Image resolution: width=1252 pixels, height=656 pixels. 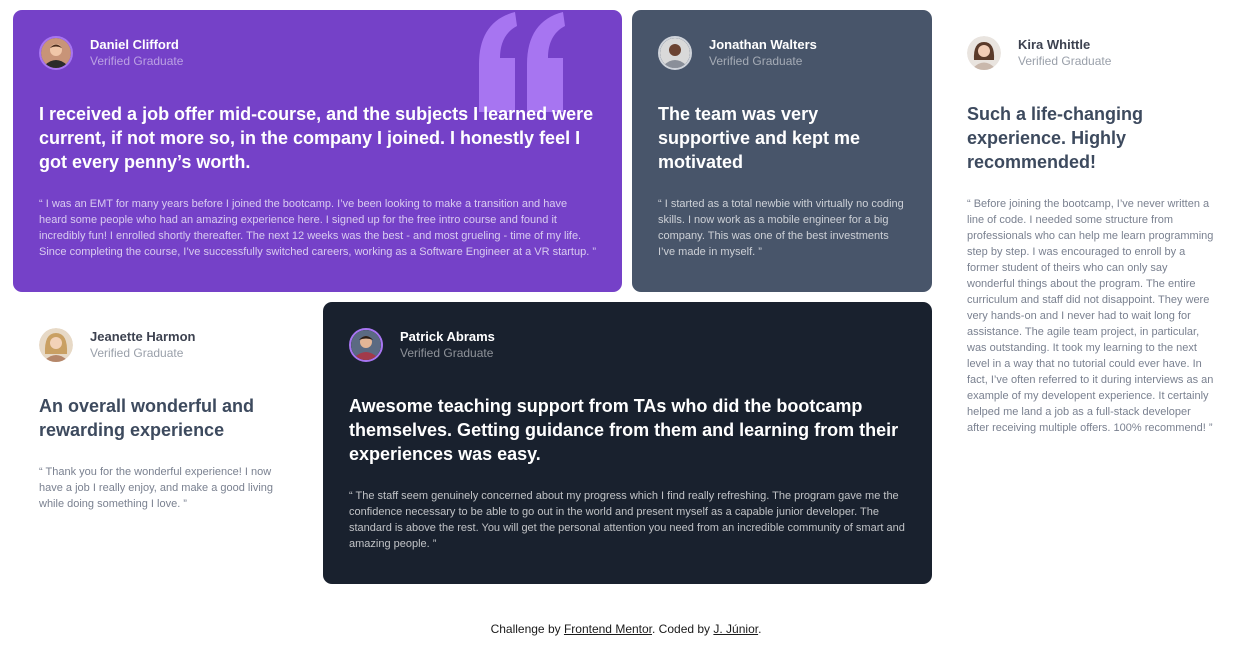 What do you see at coordinates (134, 44) in the screenshot?
I see `author-name: Daniel Clifford` at bounding box center [134, 44].